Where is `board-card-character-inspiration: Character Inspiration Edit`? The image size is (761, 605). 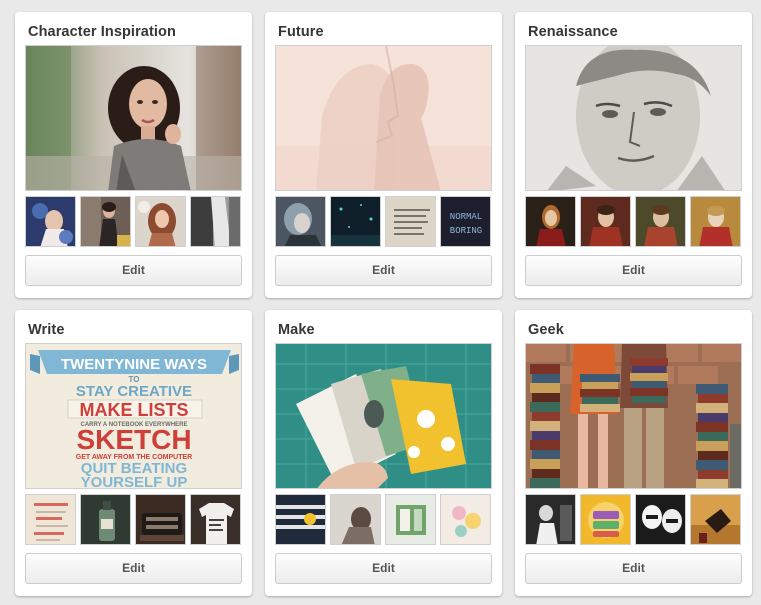
board-card-character-inspiration: Character Inspiration Edit is located at coordinates (133, 155).